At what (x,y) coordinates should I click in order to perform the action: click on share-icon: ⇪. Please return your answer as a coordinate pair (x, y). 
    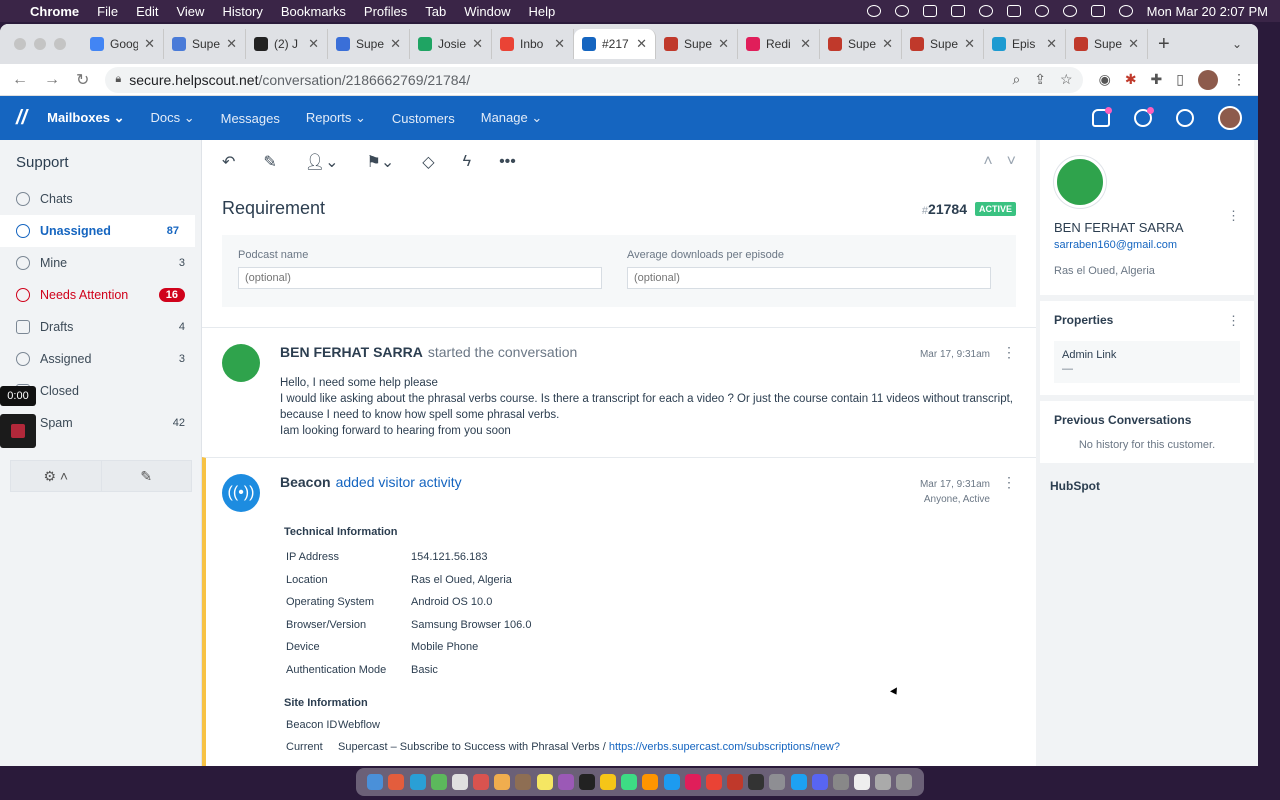
    Looking at the image, I should click on (1040, 79).